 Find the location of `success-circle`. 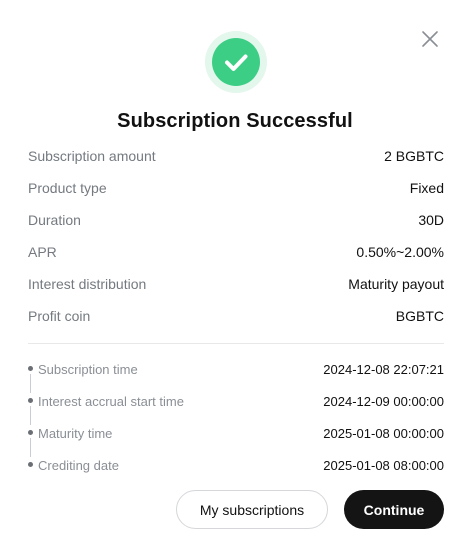

success-circle is located at coordinates (236, 62).